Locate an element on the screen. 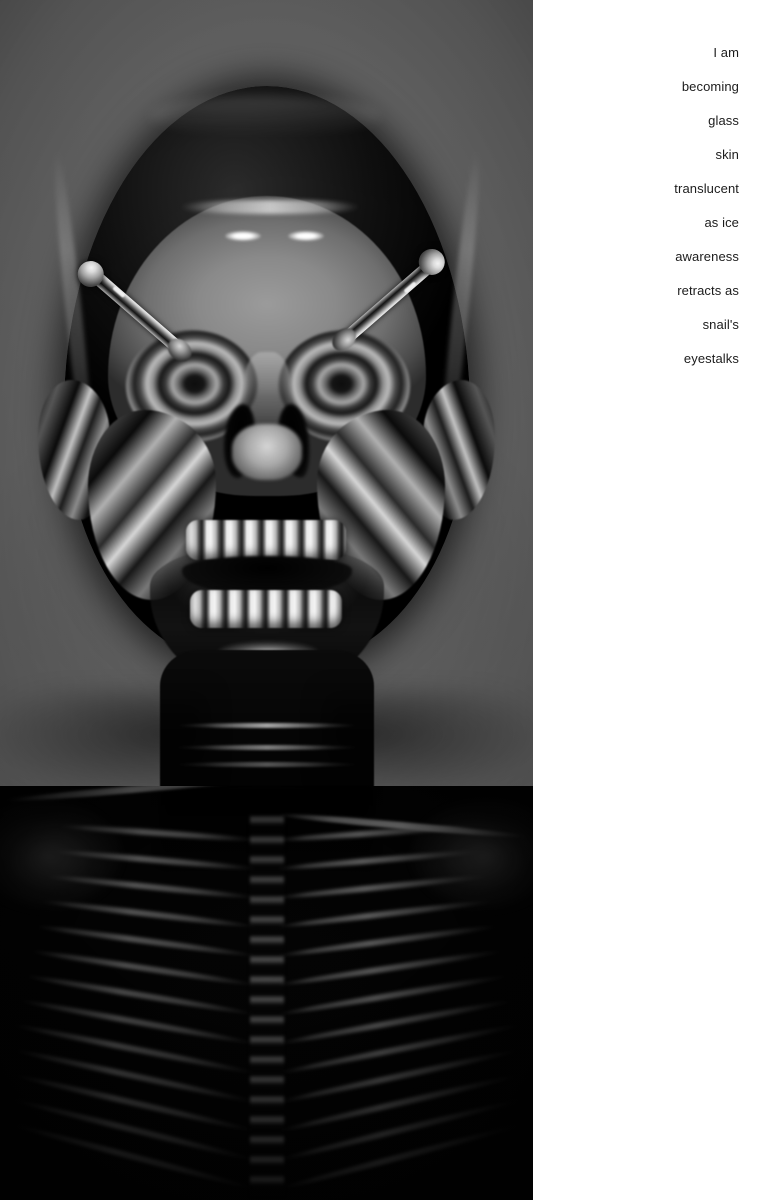 This screenshot has width=783, height=1200. poem-line: retracts as is located at coordinates (708, 290).